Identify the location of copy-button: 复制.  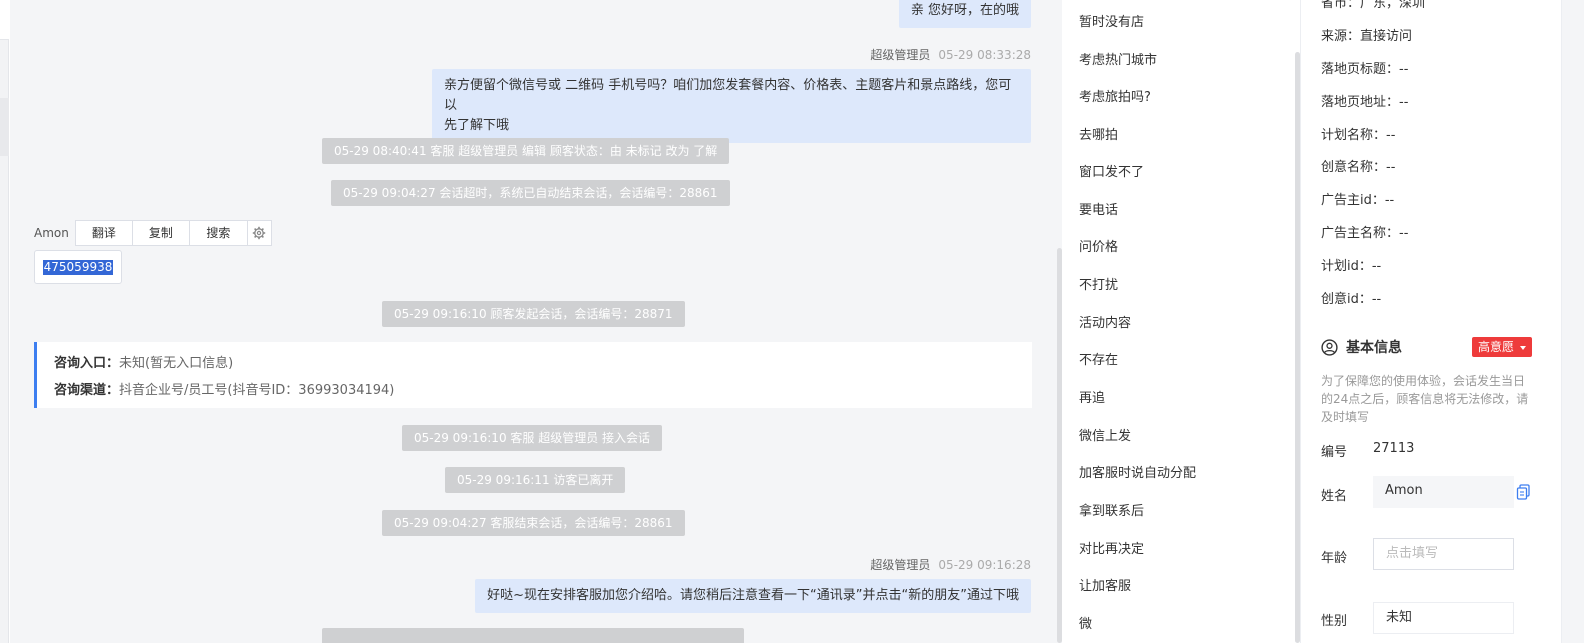
(161, 233).